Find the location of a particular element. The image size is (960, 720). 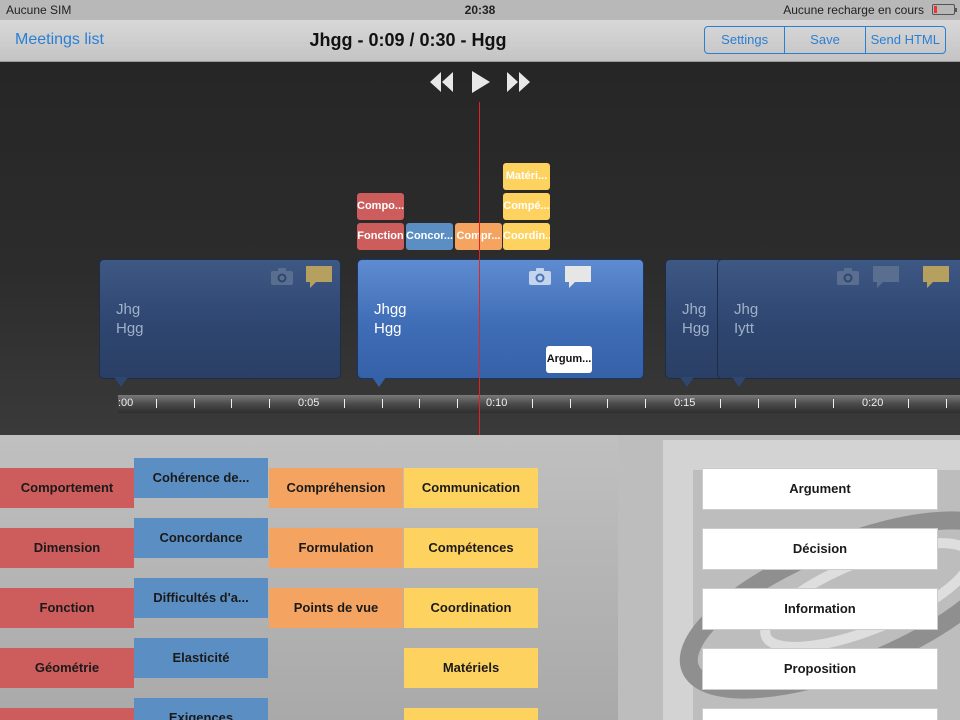

battery-icon is located at coordinates (944, 9).